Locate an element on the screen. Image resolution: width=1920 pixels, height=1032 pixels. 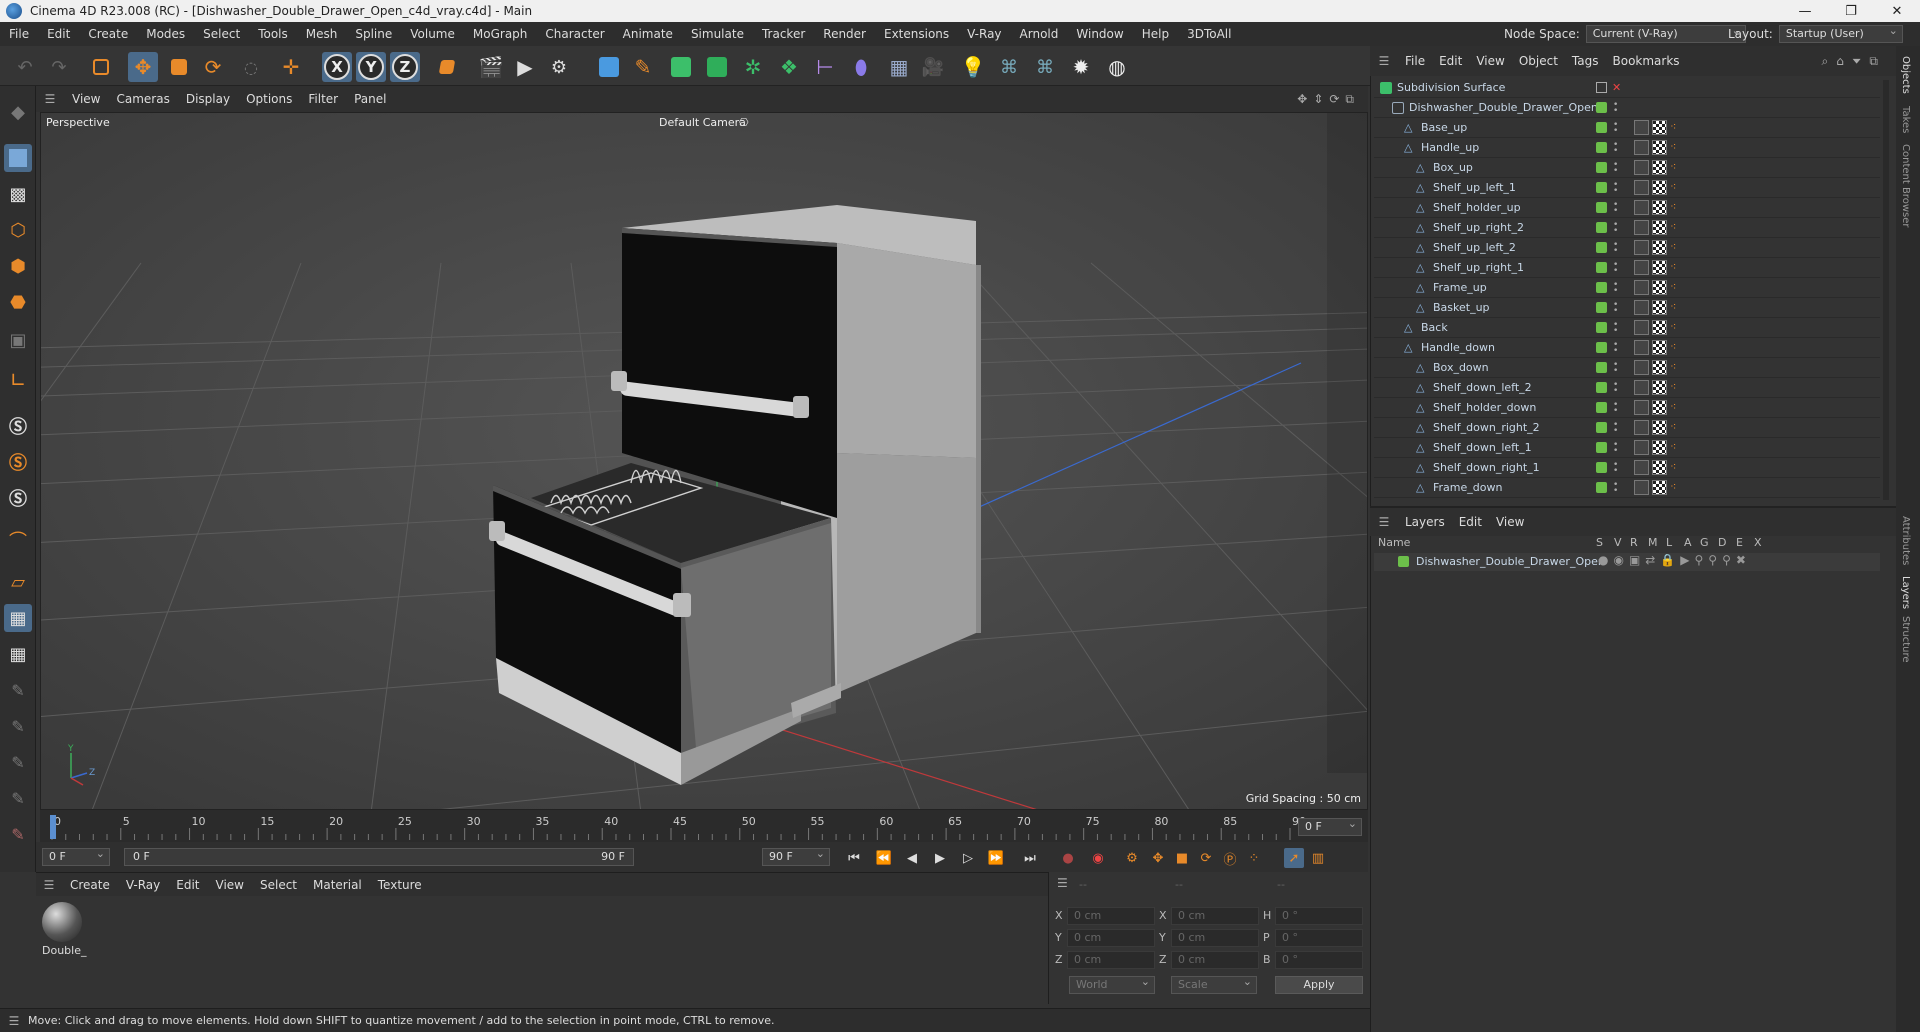
pos-y-field: 0 cm is located at coordinates (1111, 938).